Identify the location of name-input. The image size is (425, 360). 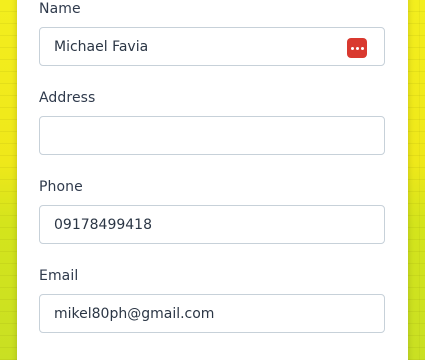
(212, 46).